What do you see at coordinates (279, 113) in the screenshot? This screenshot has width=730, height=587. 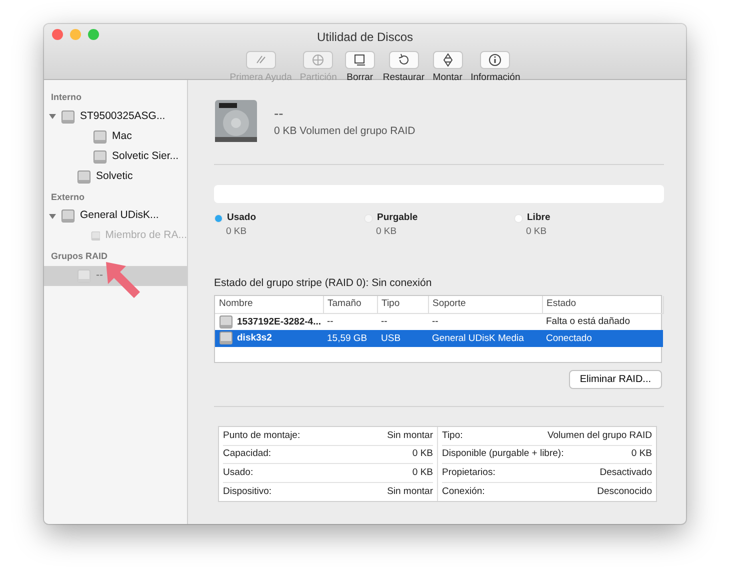 I see `volume-name: --` at bounding box center [279, 113].